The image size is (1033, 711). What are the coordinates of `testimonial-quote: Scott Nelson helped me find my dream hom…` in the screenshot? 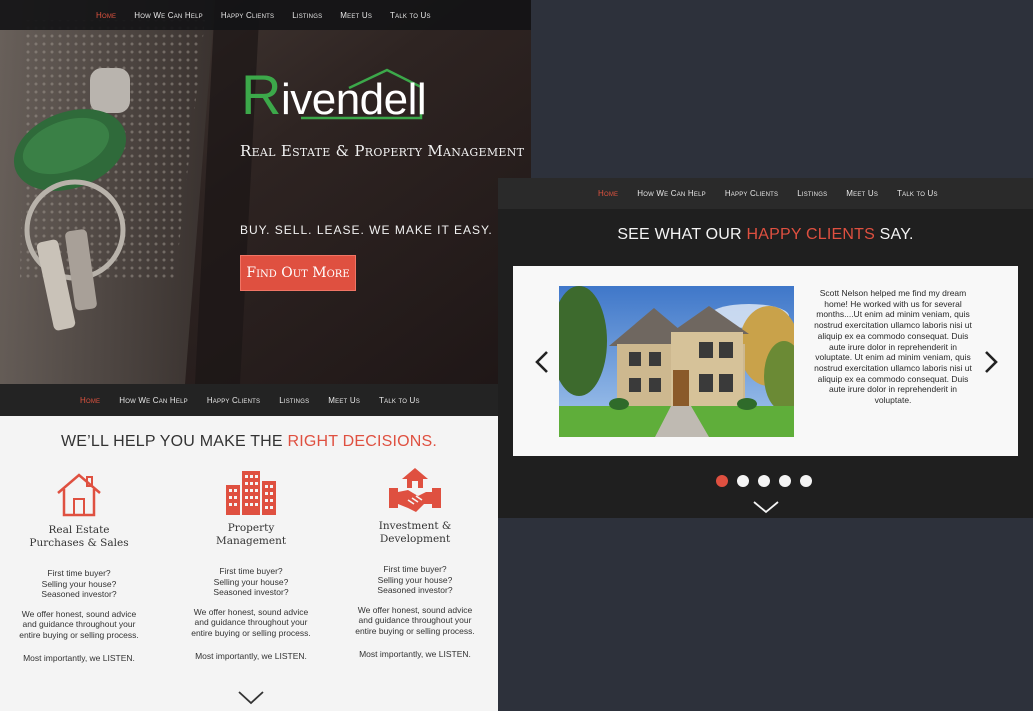 It's located at (893, 347).